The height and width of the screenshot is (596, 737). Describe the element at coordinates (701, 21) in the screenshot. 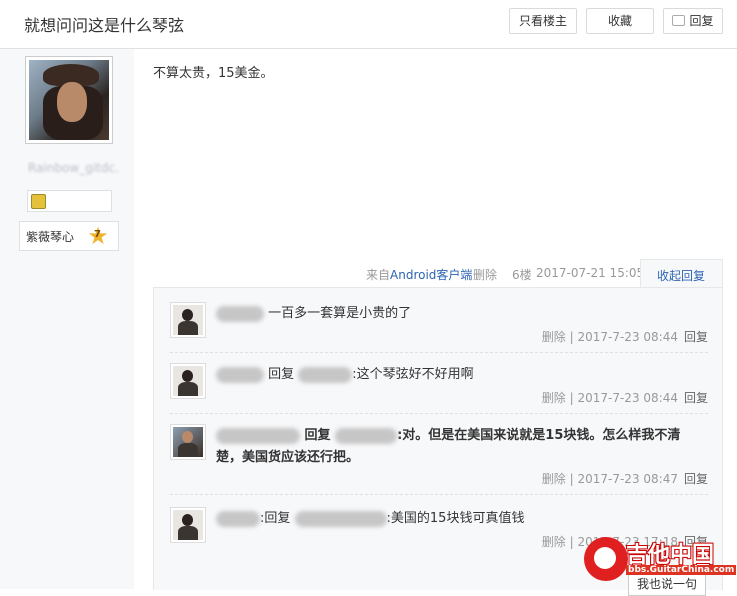

I see `reply-button-label: 回复` at that location.